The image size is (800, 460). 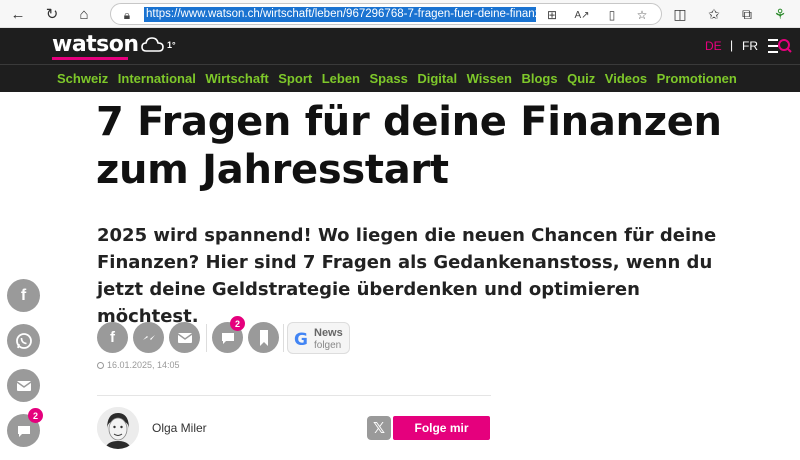 I want to click on bookmark-button, so click(x=263, y=337).